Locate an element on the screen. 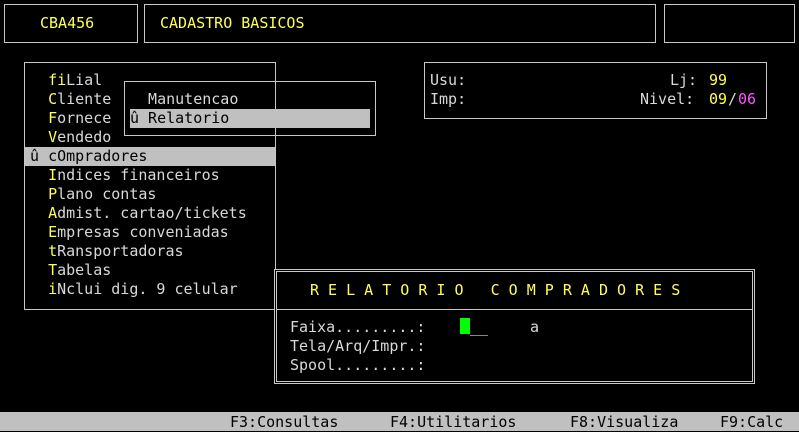 This screenshot has height=432, width=799. main-menu-item: Empresas conveniadas is located at coordinates (127, 232).